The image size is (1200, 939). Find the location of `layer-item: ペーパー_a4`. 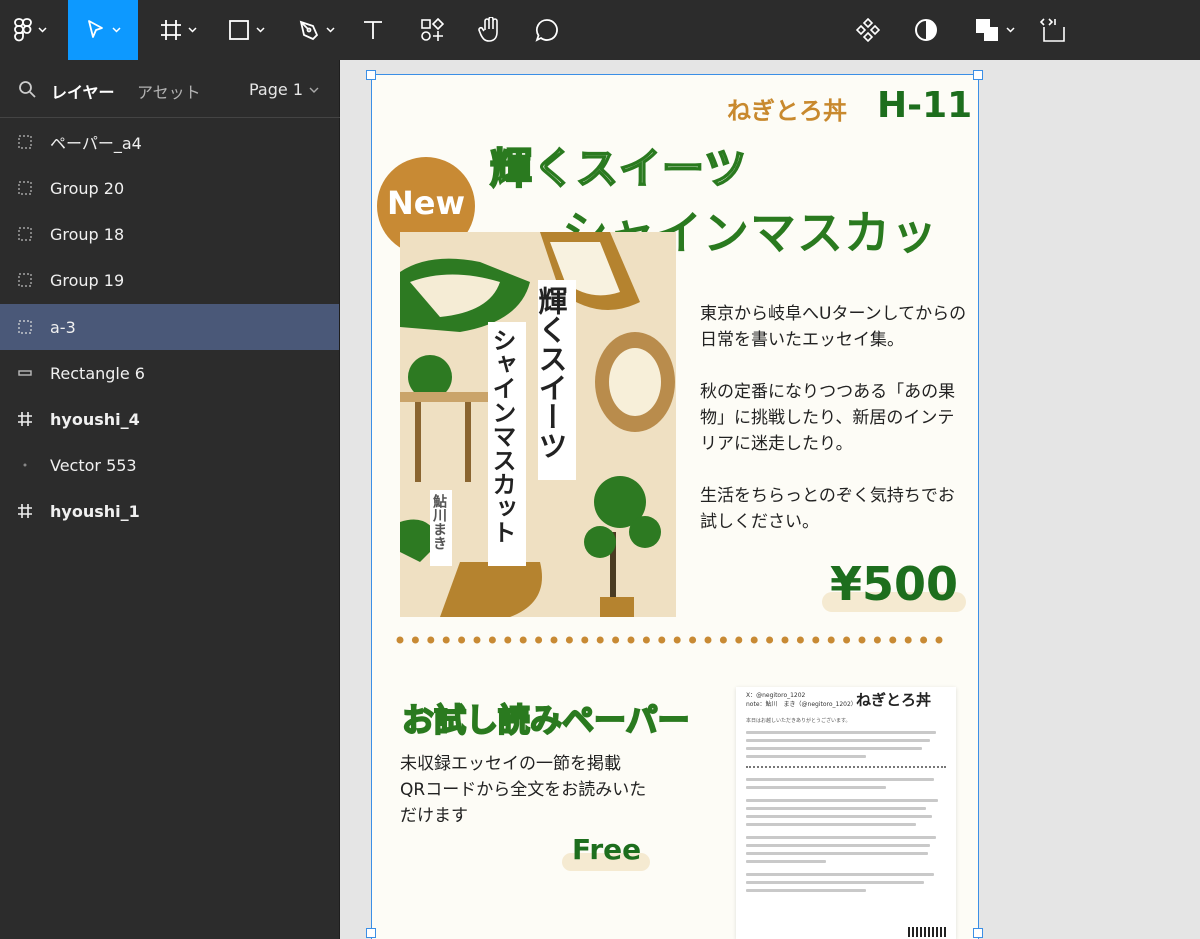

layer-item: ペーパー_a4 is located at coordinates (169, 142).